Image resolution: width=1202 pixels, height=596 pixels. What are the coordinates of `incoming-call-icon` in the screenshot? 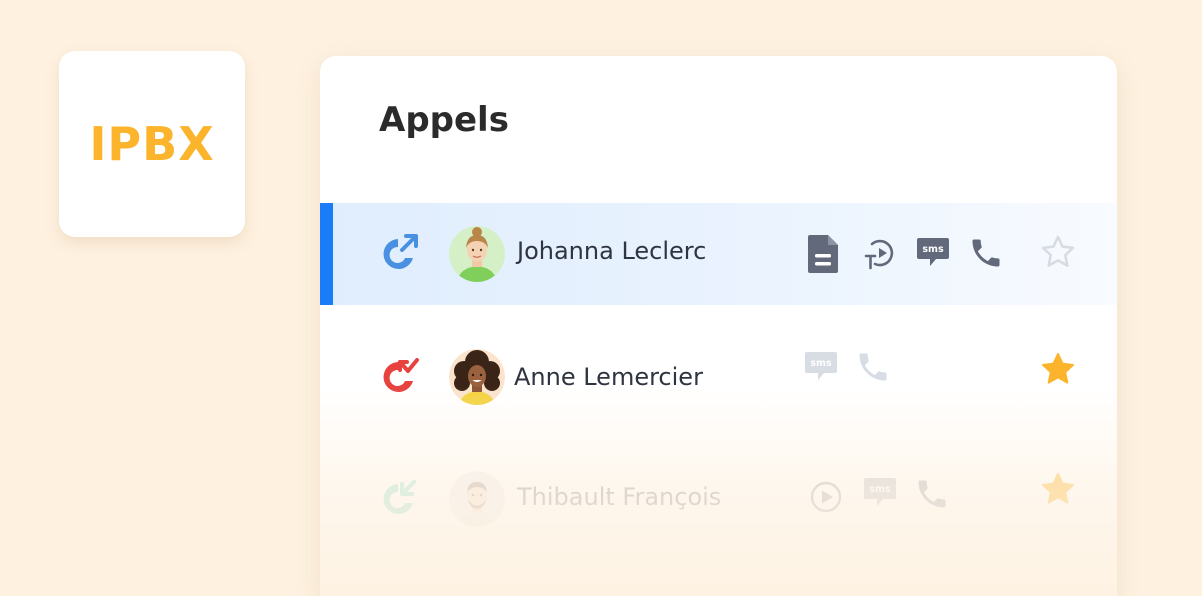 It's located at (399, 497).